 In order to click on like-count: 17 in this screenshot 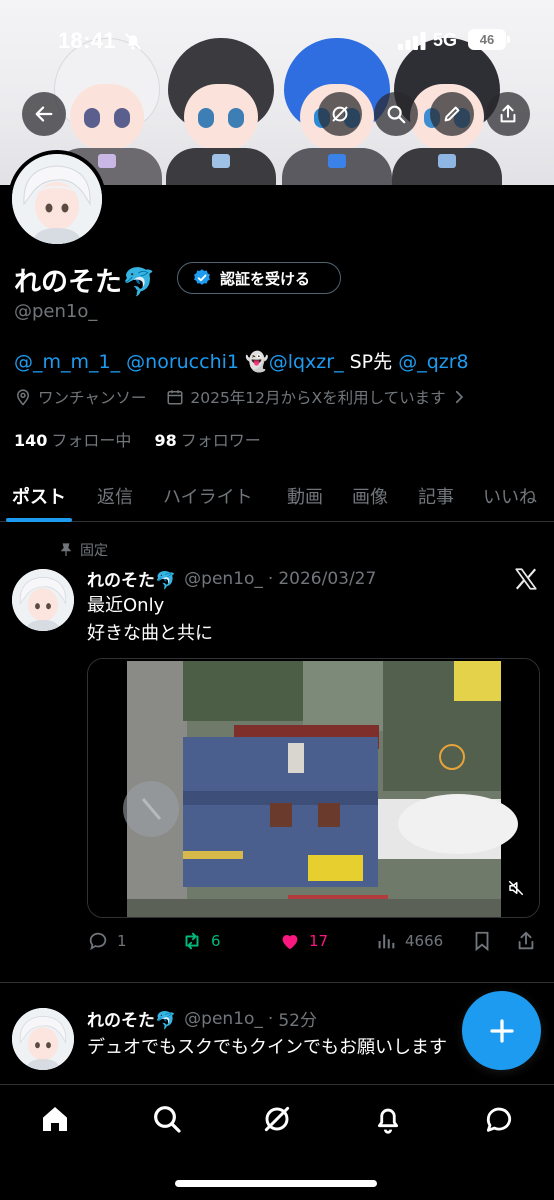, I will do `click(319, 941)`.